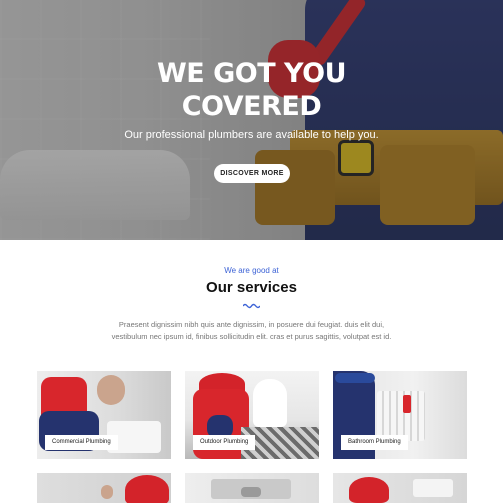 The height and width of the screenshot is (503, 503). I want to click on discover-more-button: DISCOVER MORE, so click(252, 173).